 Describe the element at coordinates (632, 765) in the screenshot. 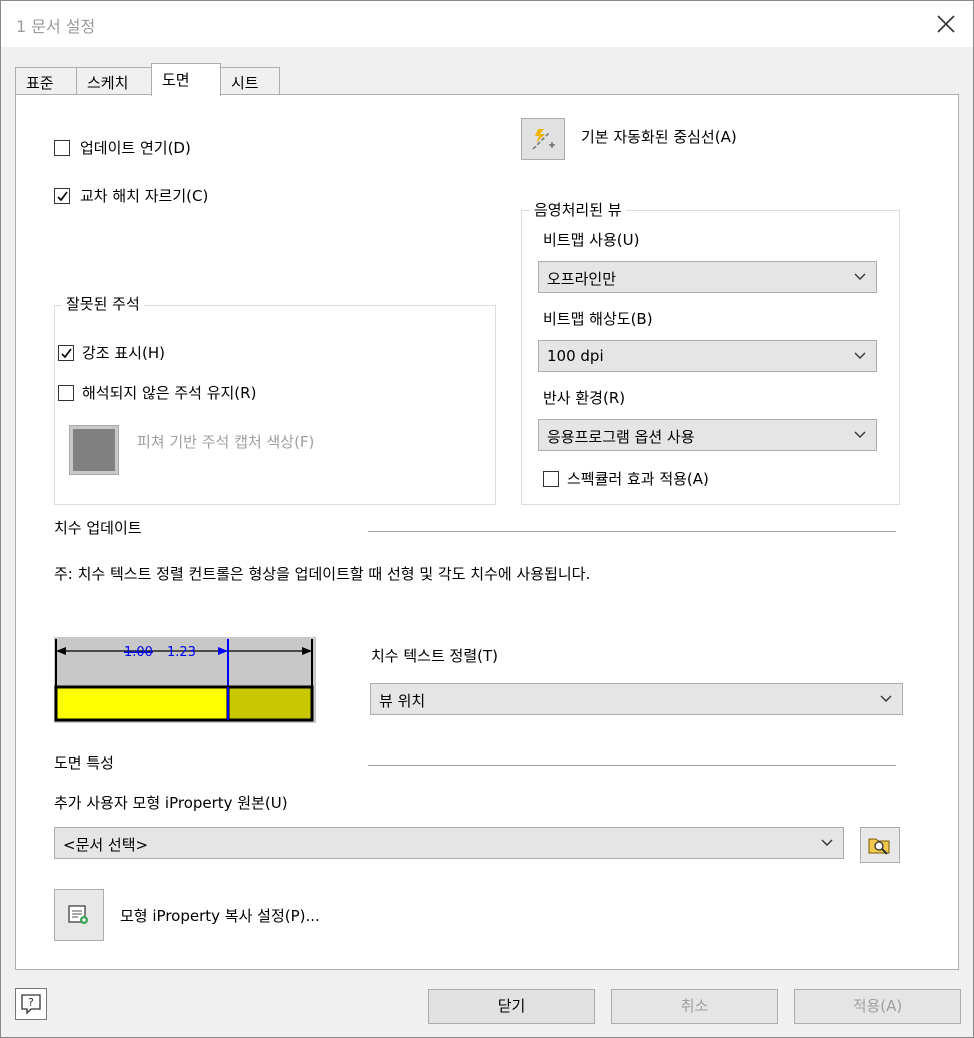

I see `drawing-props-separator` at that location.